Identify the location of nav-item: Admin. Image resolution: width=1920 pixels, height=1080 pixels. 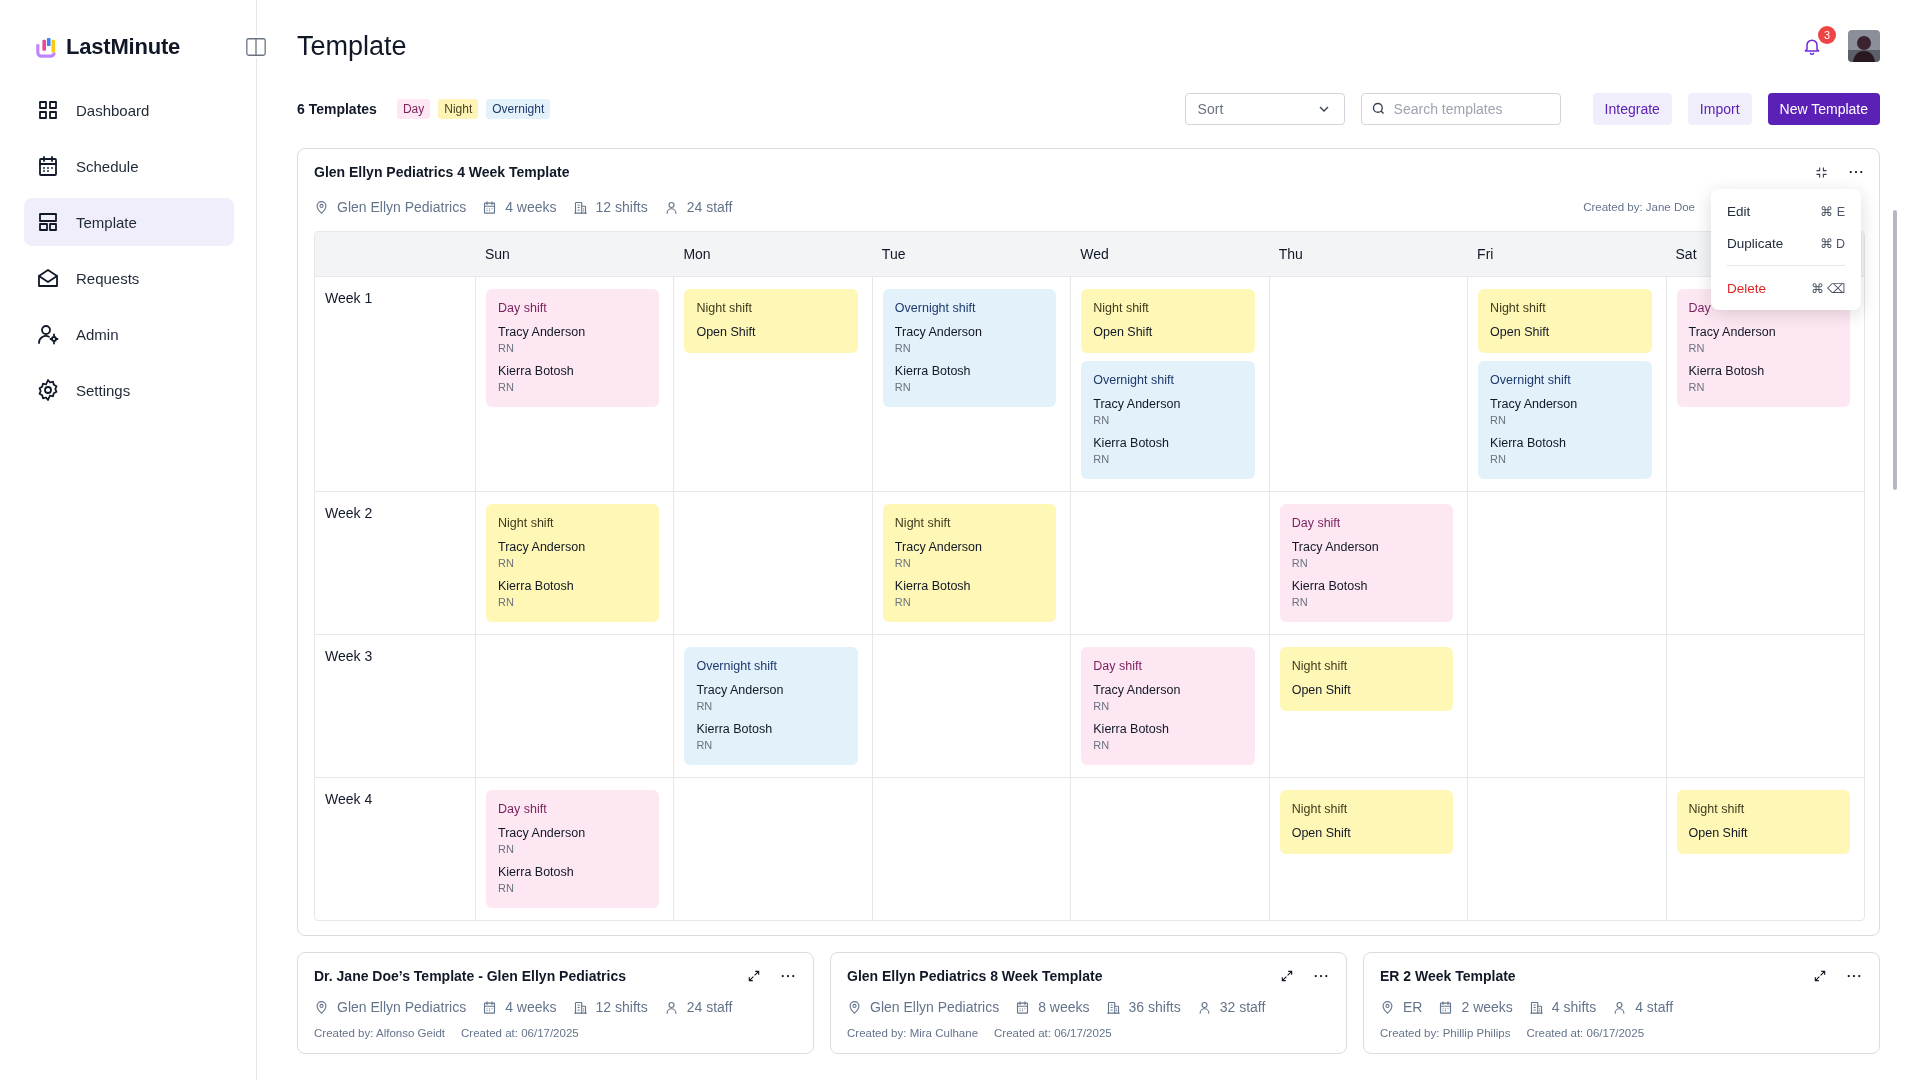
(129, 334).